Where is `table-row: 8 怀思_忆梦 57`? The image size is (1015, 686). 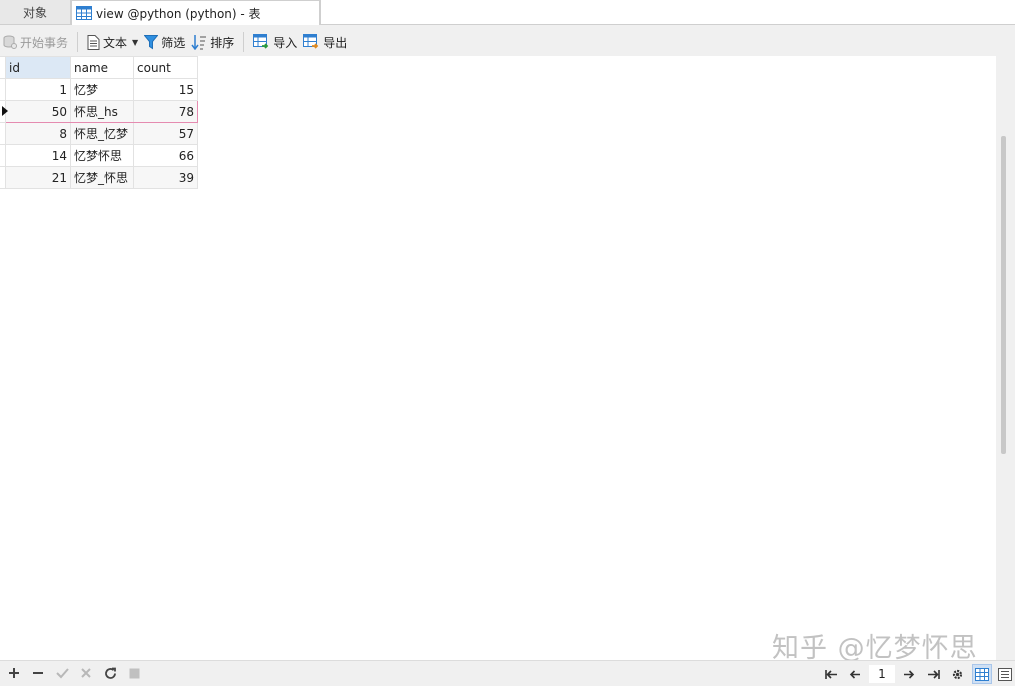 table-row: 8 怀思_忆梦 57 is located at coordinates (99, 133).